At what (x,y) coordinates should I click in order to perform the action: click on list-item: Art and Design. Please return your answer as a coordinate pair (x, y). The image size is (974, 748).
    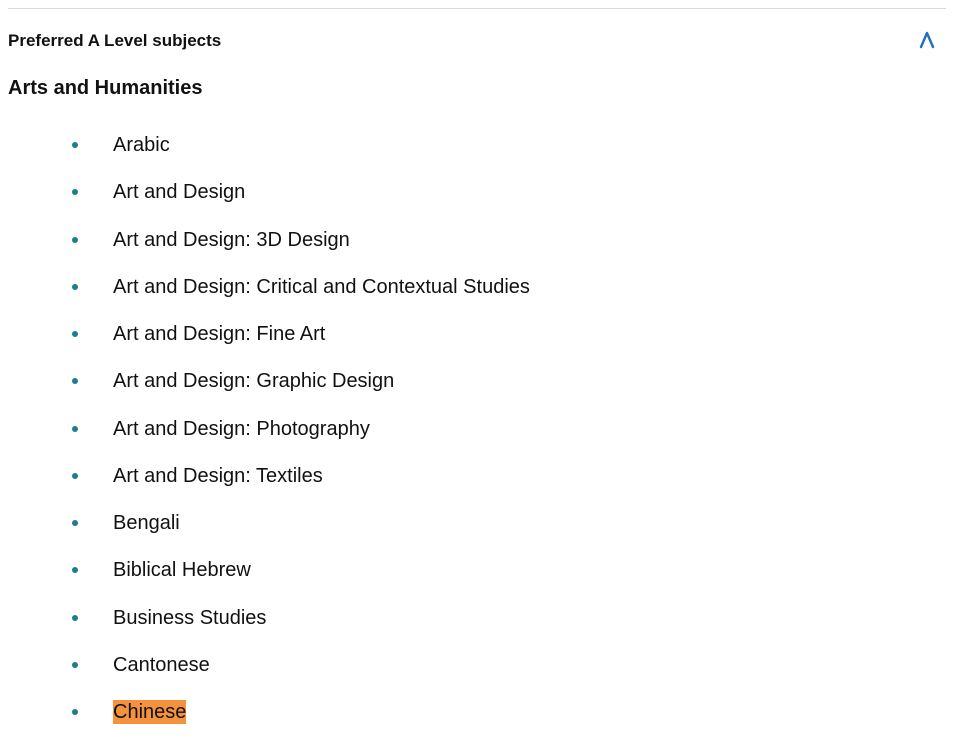
    Looking at the image, I should click on (487, 196).